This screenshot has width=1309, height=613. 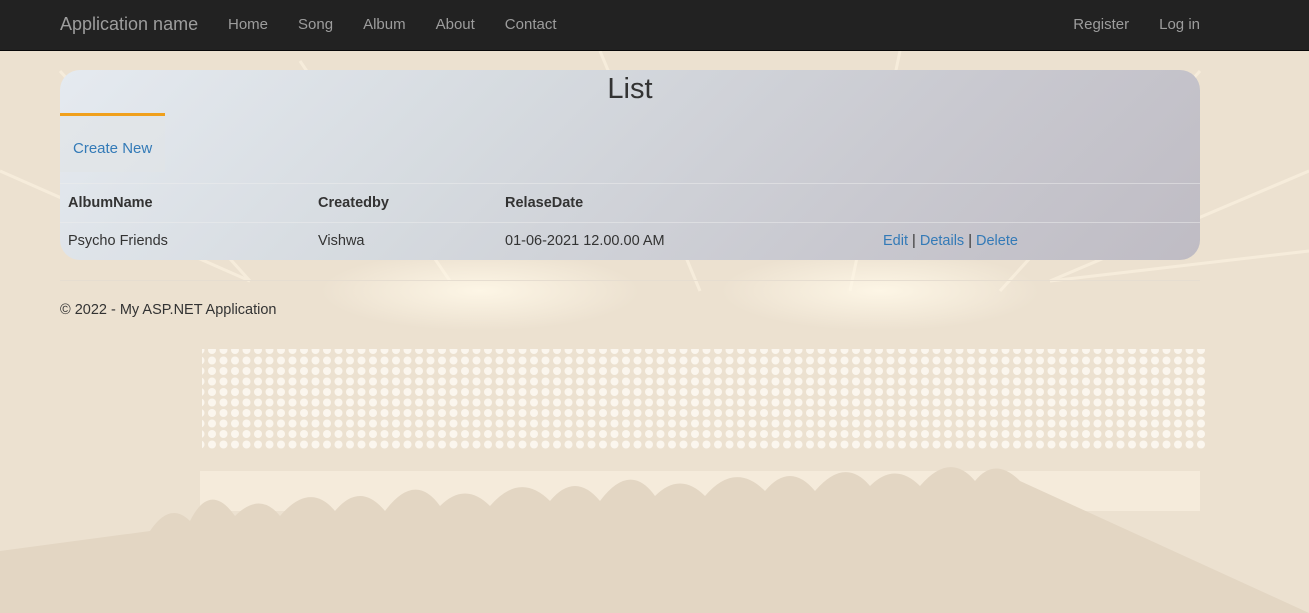 What do you see at coordinates (112, 148) in the screenshot?
I see `create-new-link: Create New` at bounding box center [112, 148].